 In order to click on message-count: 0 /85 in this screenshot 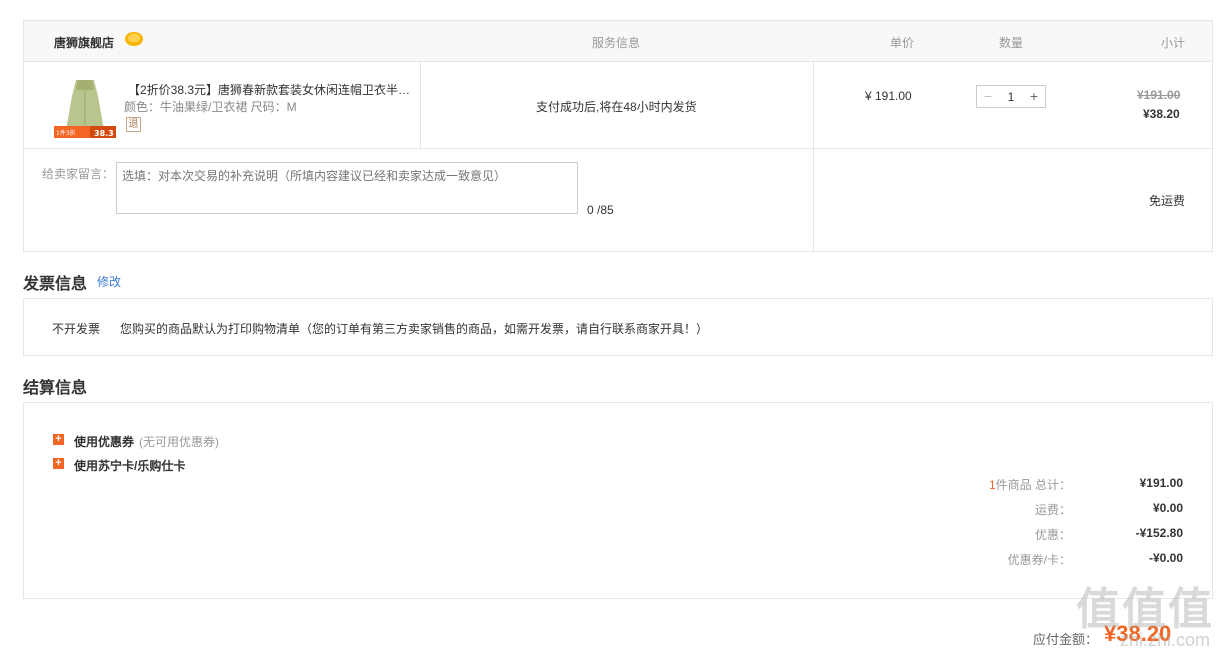, I will do `click(600, 210)`.